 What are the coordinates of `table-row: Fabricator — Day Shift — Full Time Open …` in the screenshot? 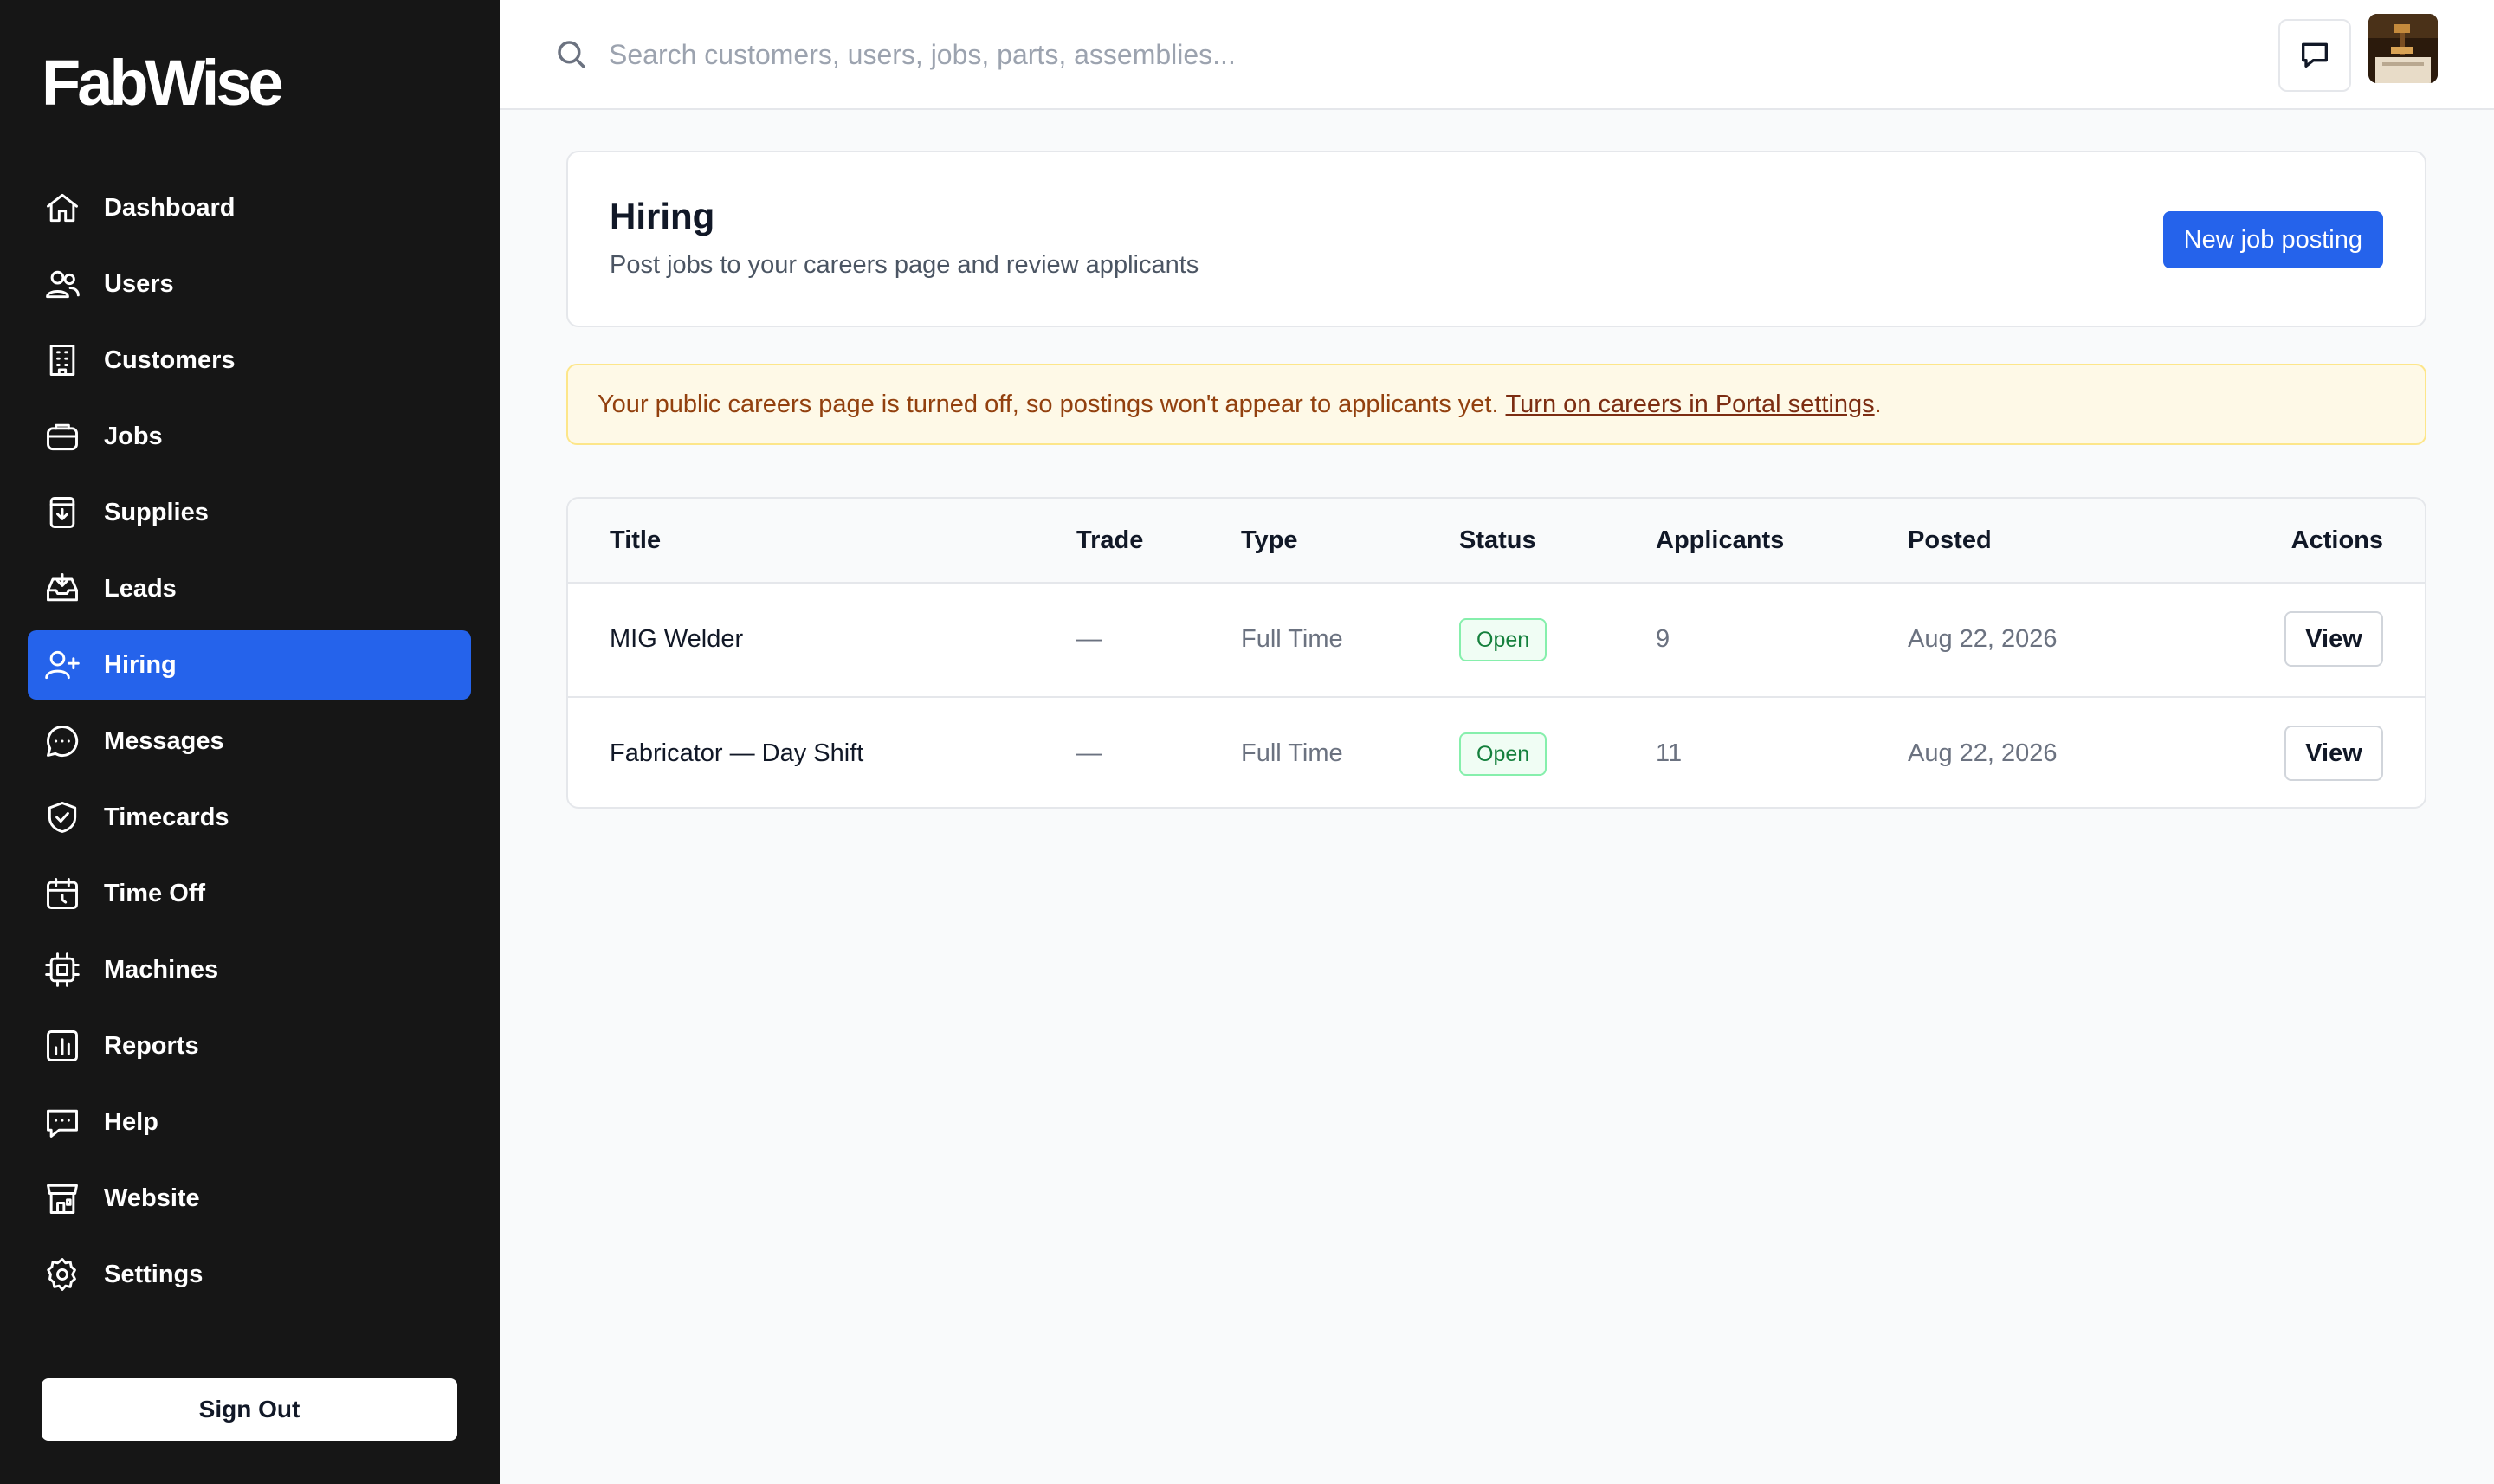 It's located at (1496, 751).